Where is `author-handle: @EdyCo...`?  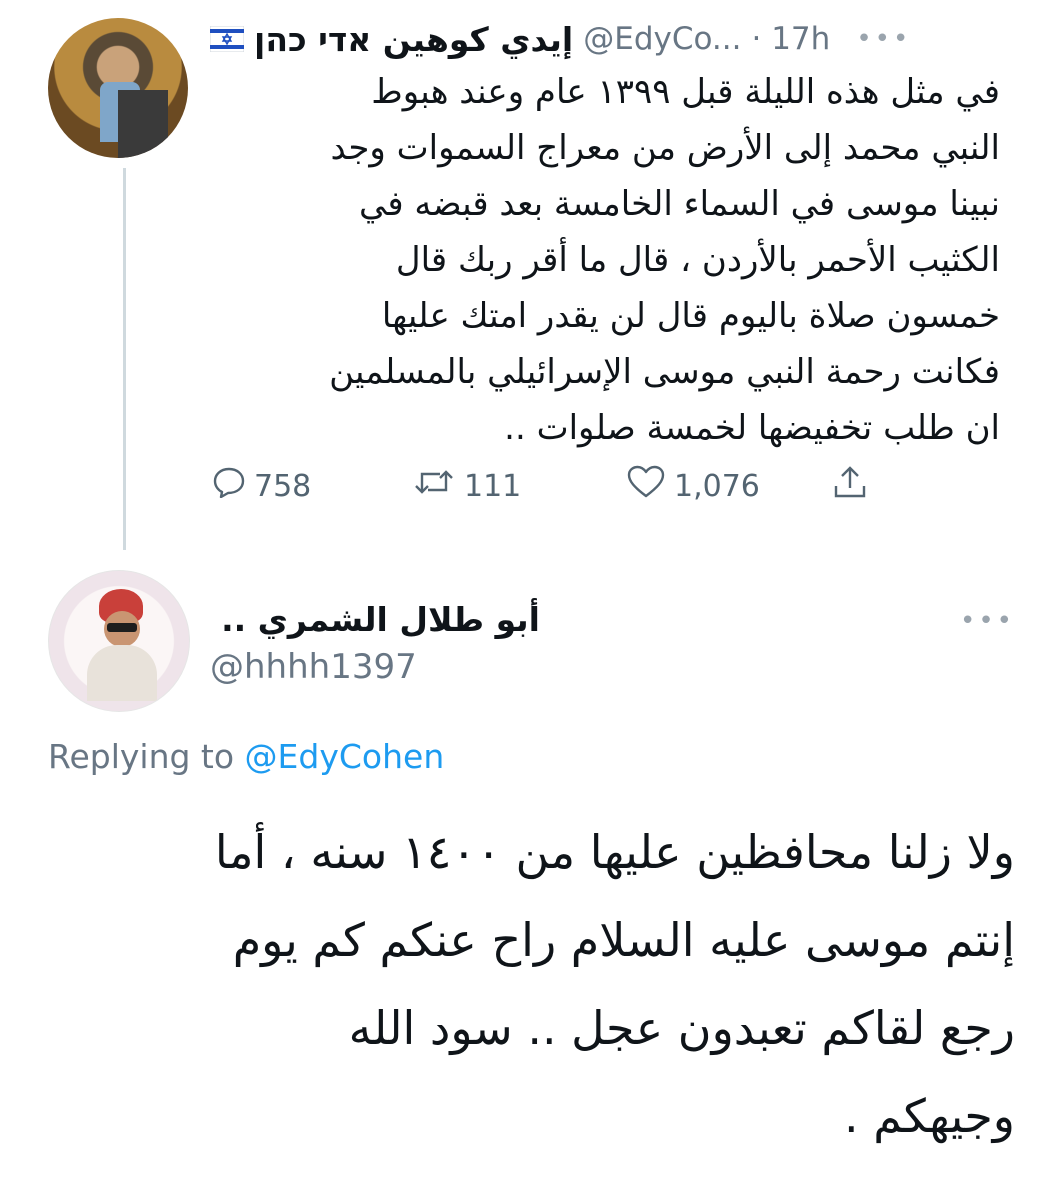 author-handle: @EdyCo... is located at coordinates (662, 39).